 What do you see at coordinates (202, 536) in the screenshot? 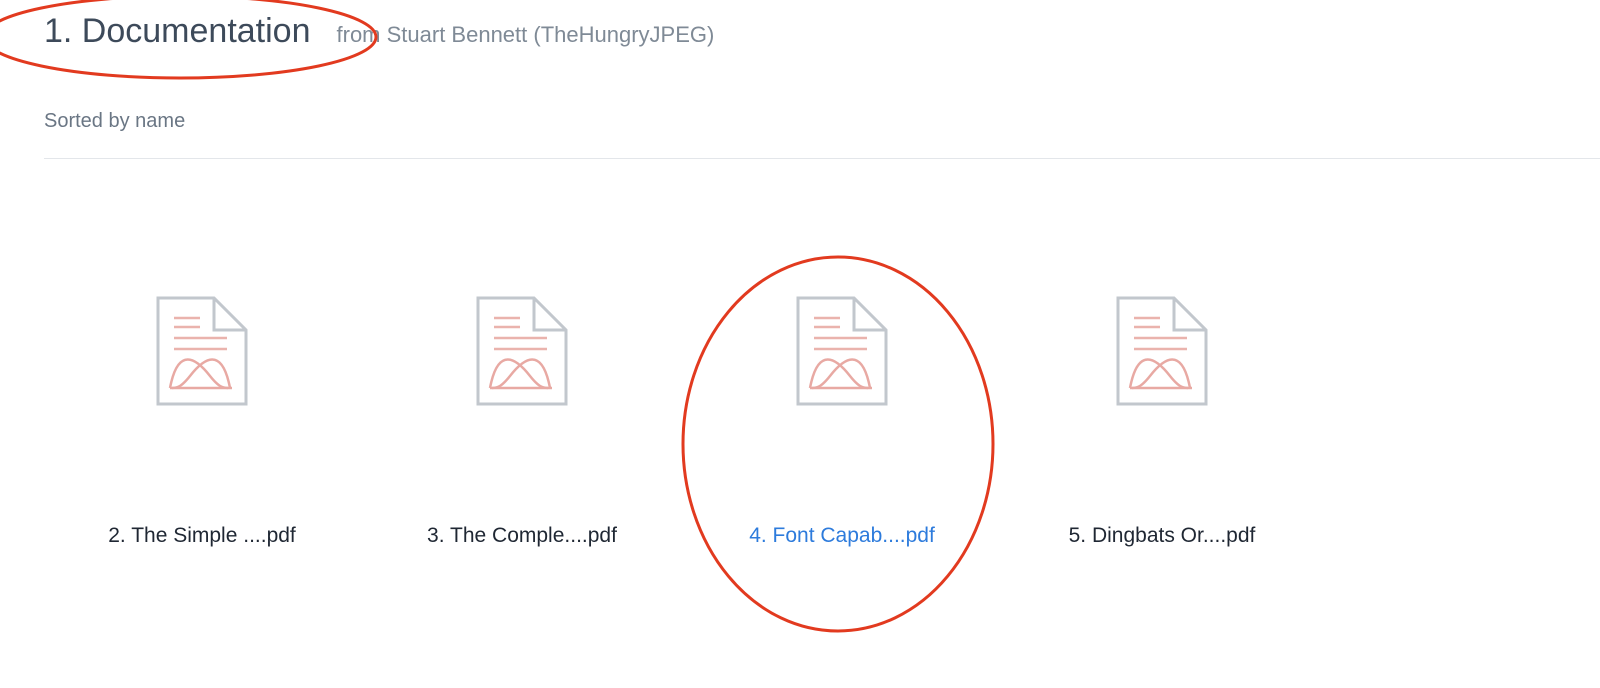
I see `file-name: 2. The Simple ....pdf` at bounding box center [202, 536].